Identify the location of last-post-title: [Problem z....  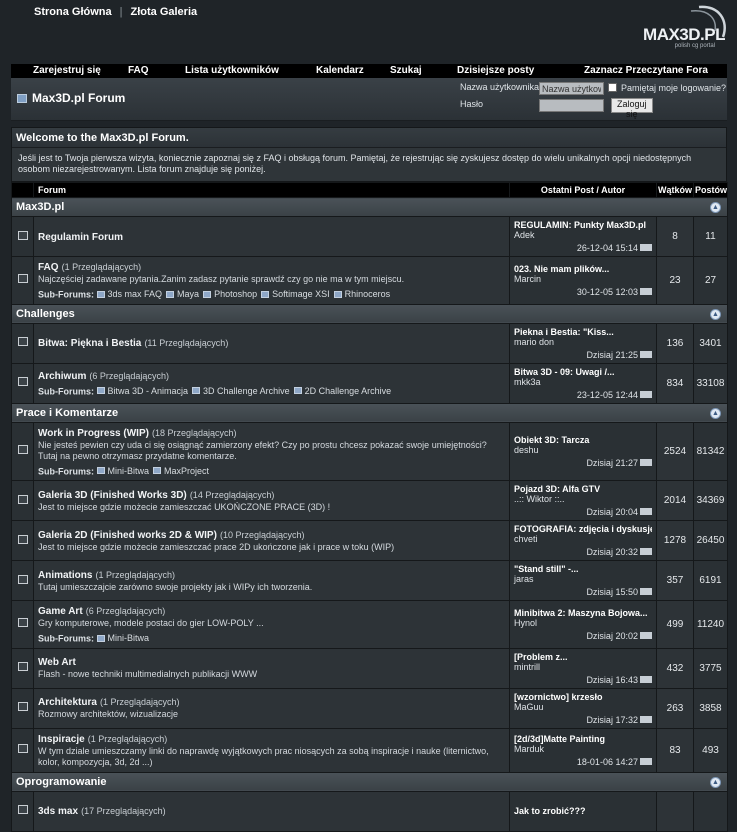
(583, 657).